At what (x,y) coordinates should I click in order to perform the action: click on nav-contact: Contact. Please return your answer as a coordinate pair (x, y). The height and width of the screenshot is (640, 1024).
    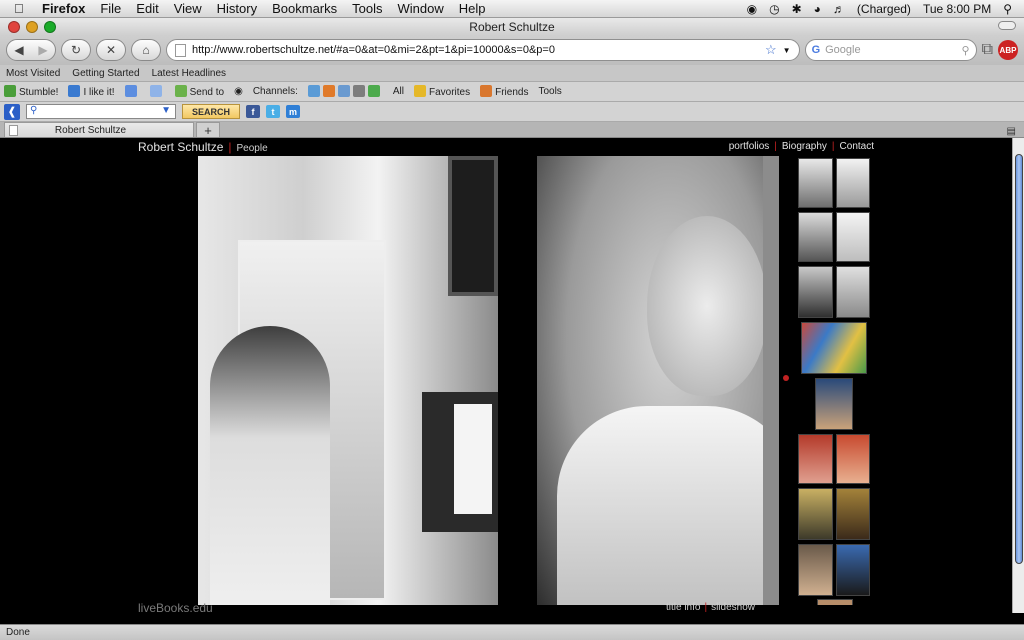
    Looking at the image, I should click on (857, 146).